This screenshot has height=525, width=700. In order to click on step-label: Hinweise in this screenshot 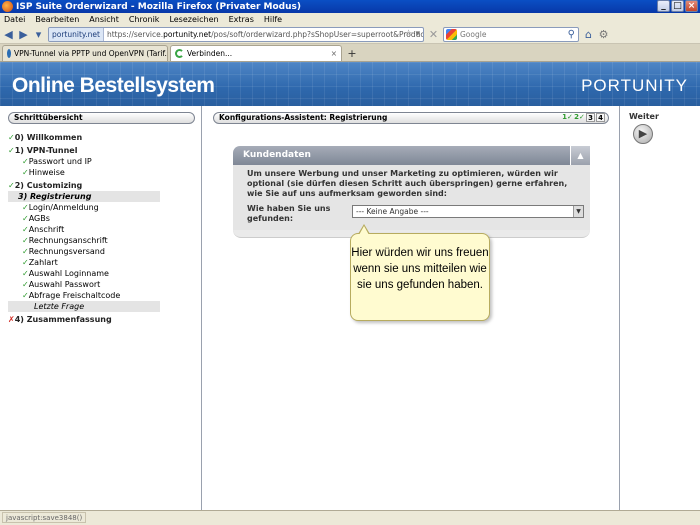, I will do `click(46, 172)`.